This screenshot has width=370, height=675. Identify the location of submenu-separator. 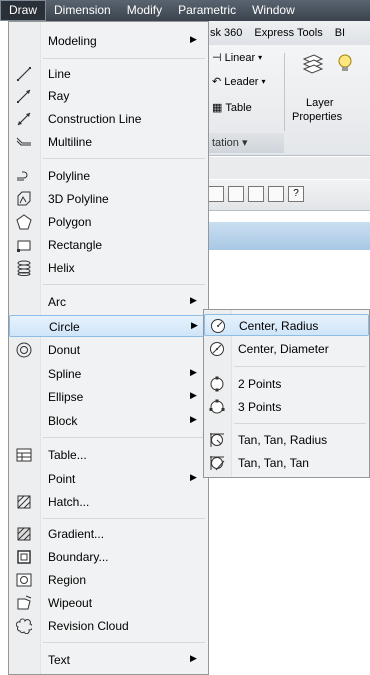
(300, 423).